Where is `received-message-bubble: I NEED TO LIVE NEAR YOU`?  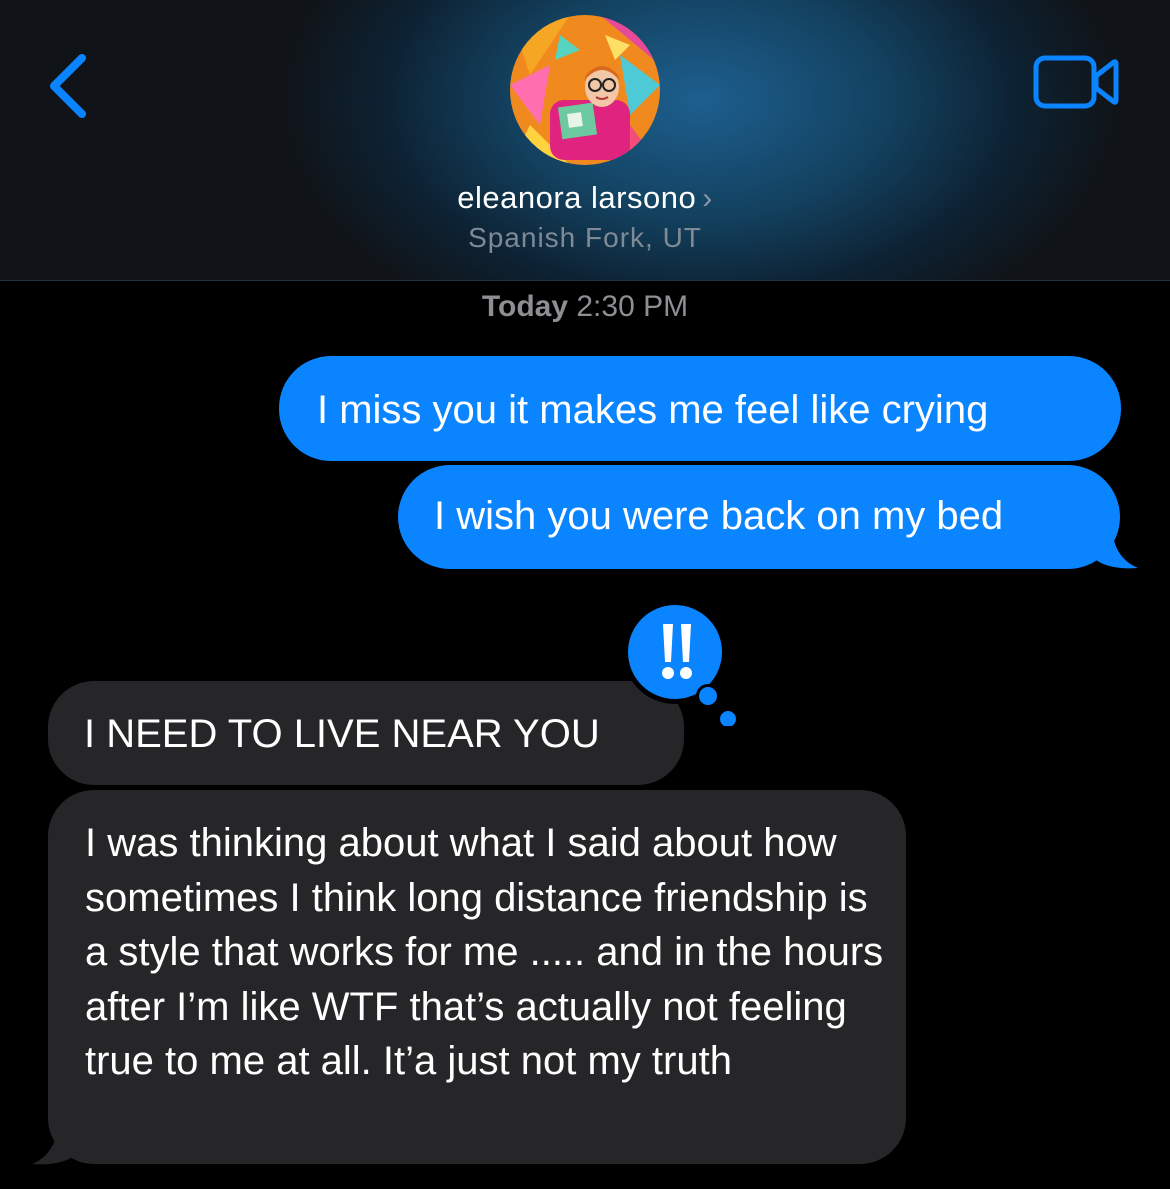 received-message-bubble: I NEED TO LIVE NEAR YOU is located at coordinates (366, 733).